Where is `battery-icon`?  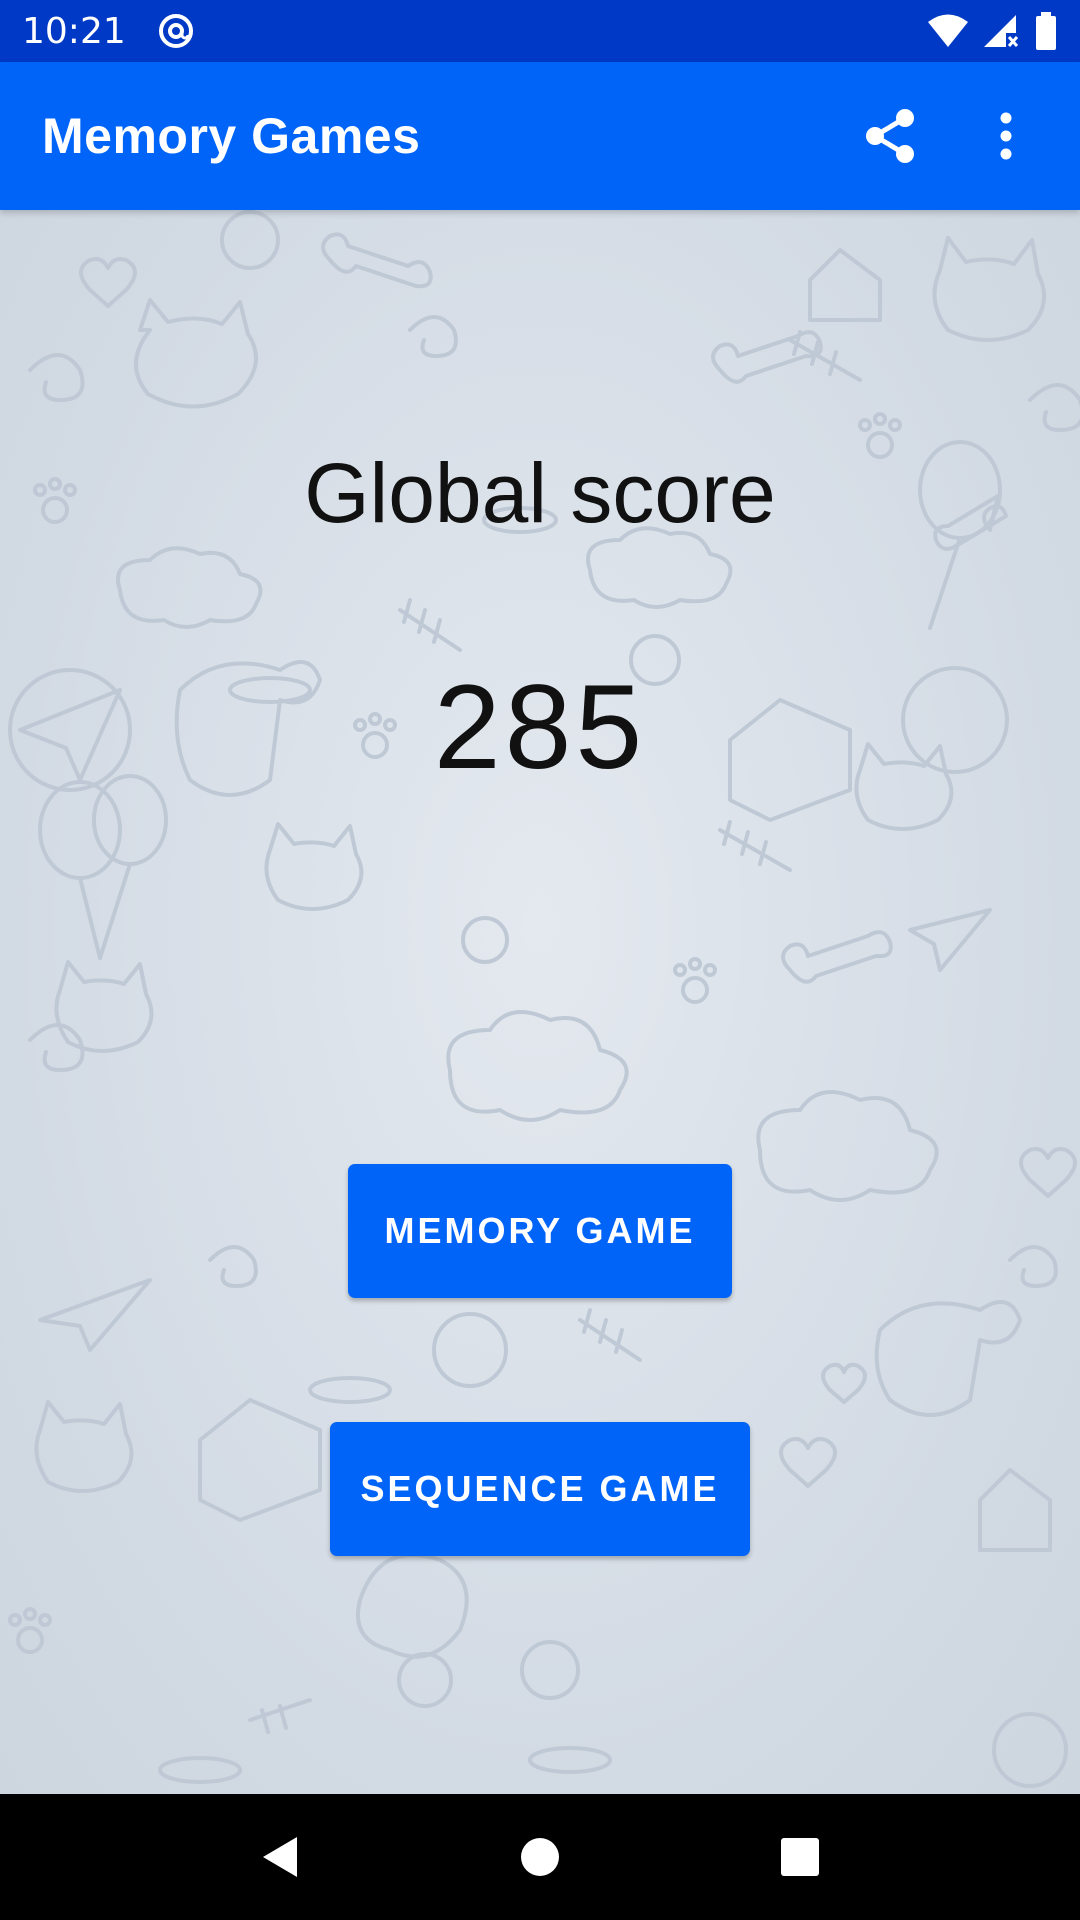
battery-icon is located at coordinates (1046, 31).